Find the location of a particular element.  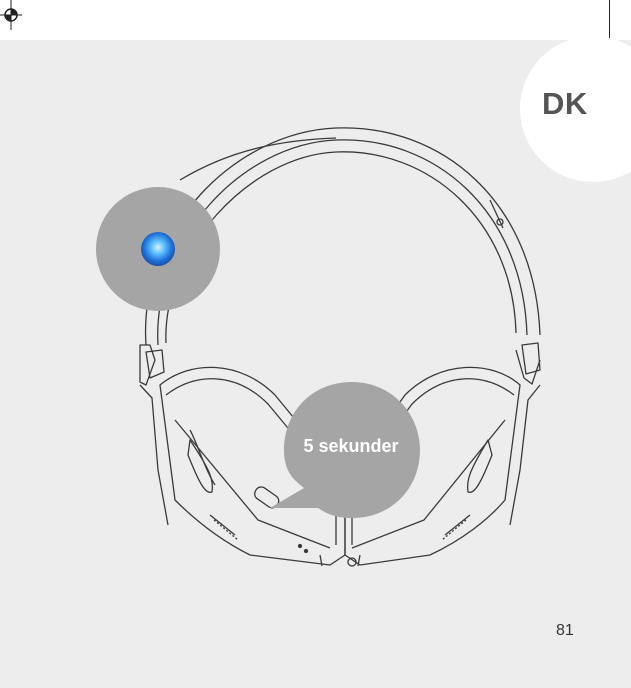

page-number: 81 is located at coordinates (565, 630).